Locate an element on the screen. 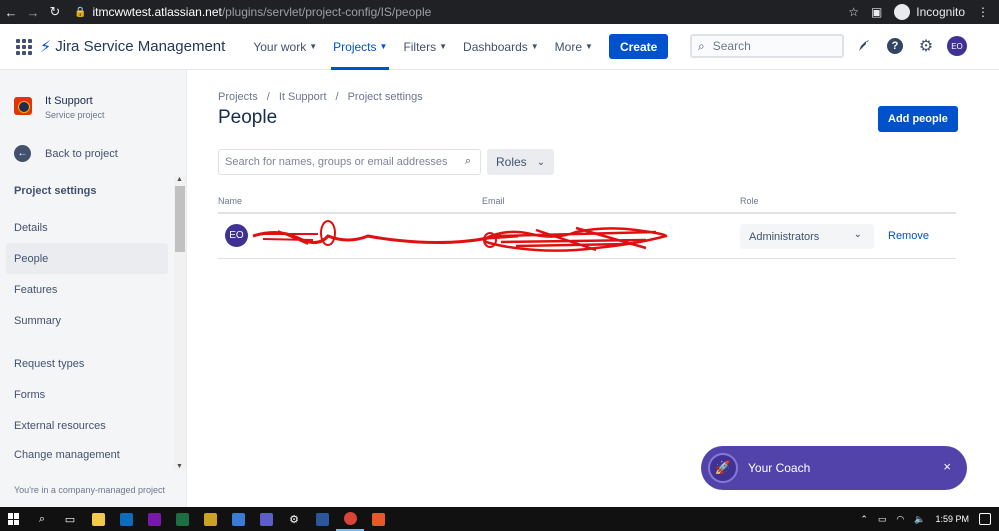 The image size is (999, 531). project-header: It Support Service project is located at coordinates (59, 107).